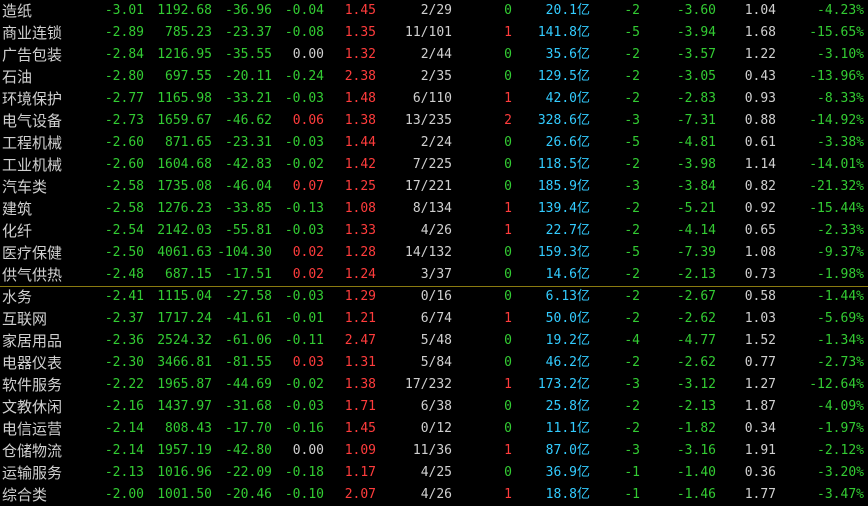 The image size is (868, 506). What do you see at coordinates (696, 32) in the screenshot?
I see `cell-d3: -3.94` at bounding box center [696, 32].